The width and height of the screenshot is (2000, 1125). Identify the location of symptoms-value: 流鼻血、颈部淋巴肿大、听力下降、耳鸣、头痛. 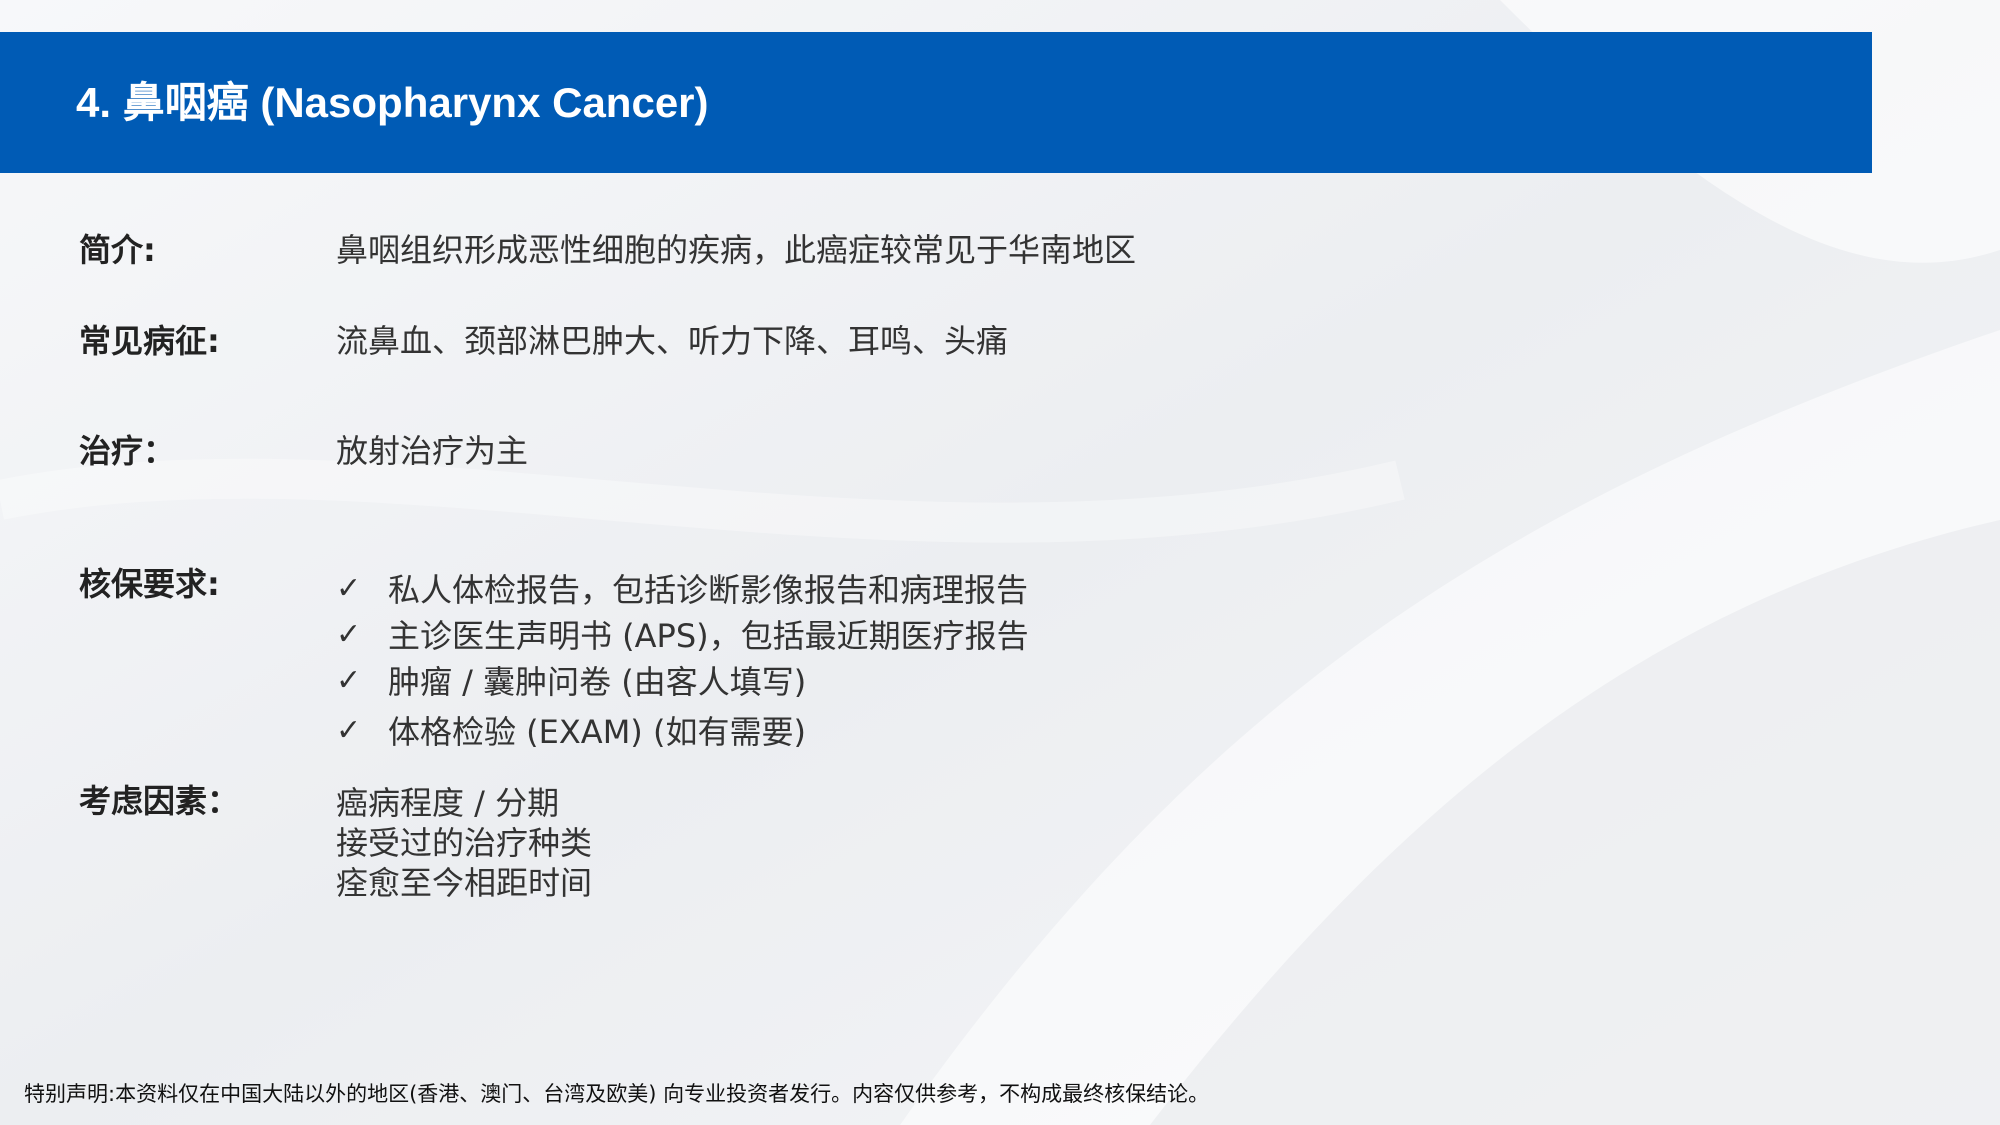
(672, 341).